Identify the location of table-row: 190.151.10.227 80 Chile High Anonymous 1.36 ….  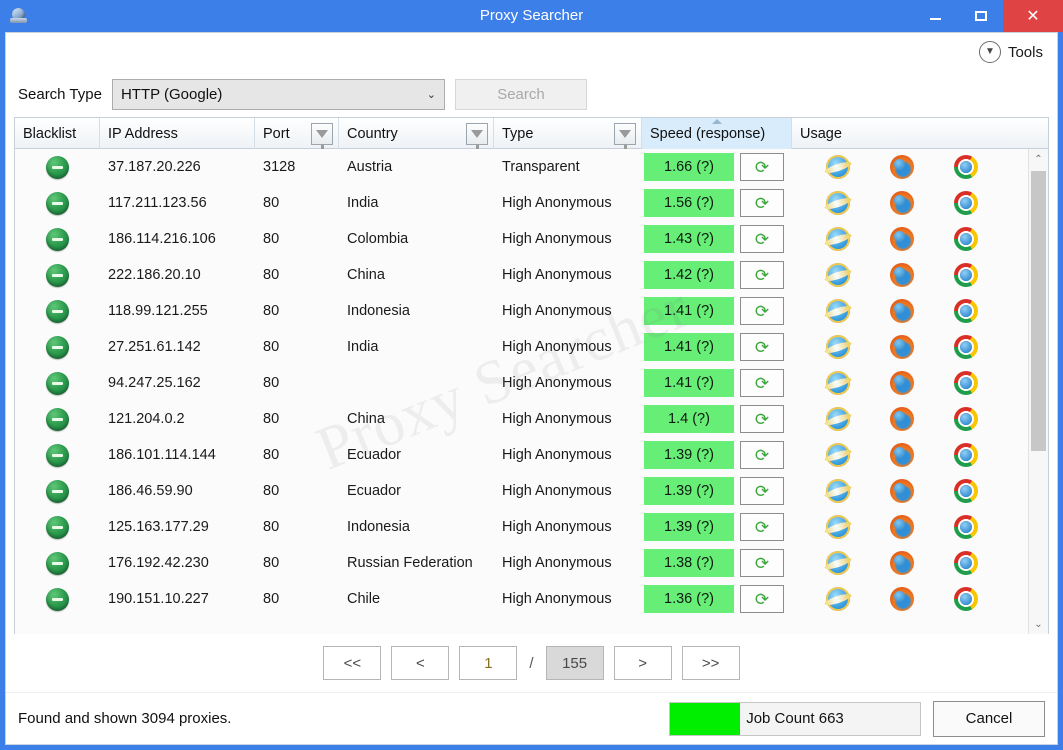
(521, 599).